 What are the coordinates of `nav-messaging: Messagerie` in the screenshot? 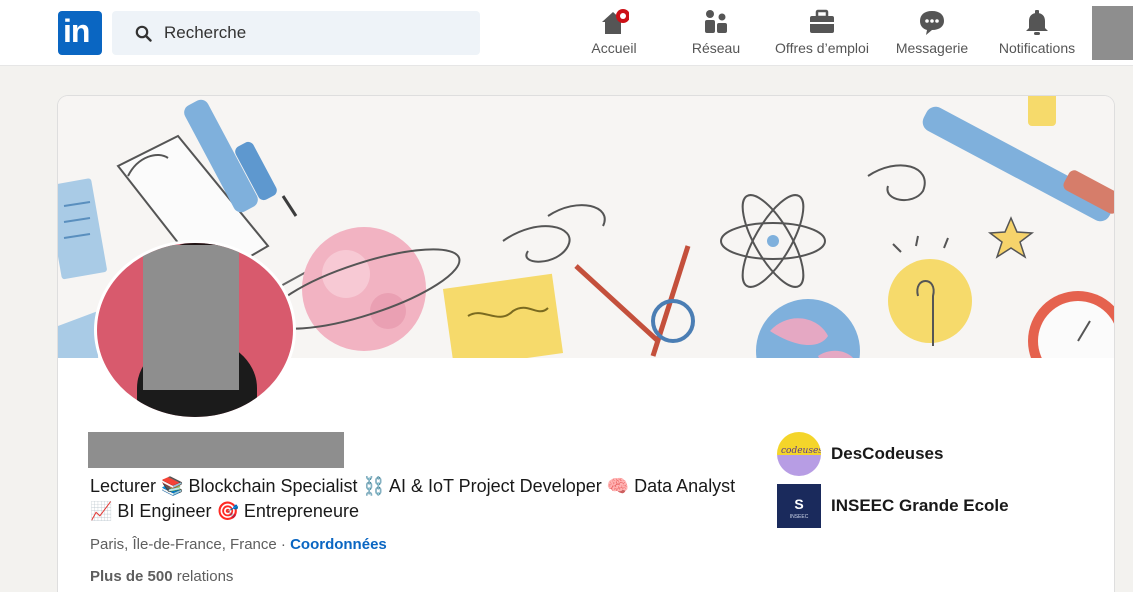 It's located at (932, 33).